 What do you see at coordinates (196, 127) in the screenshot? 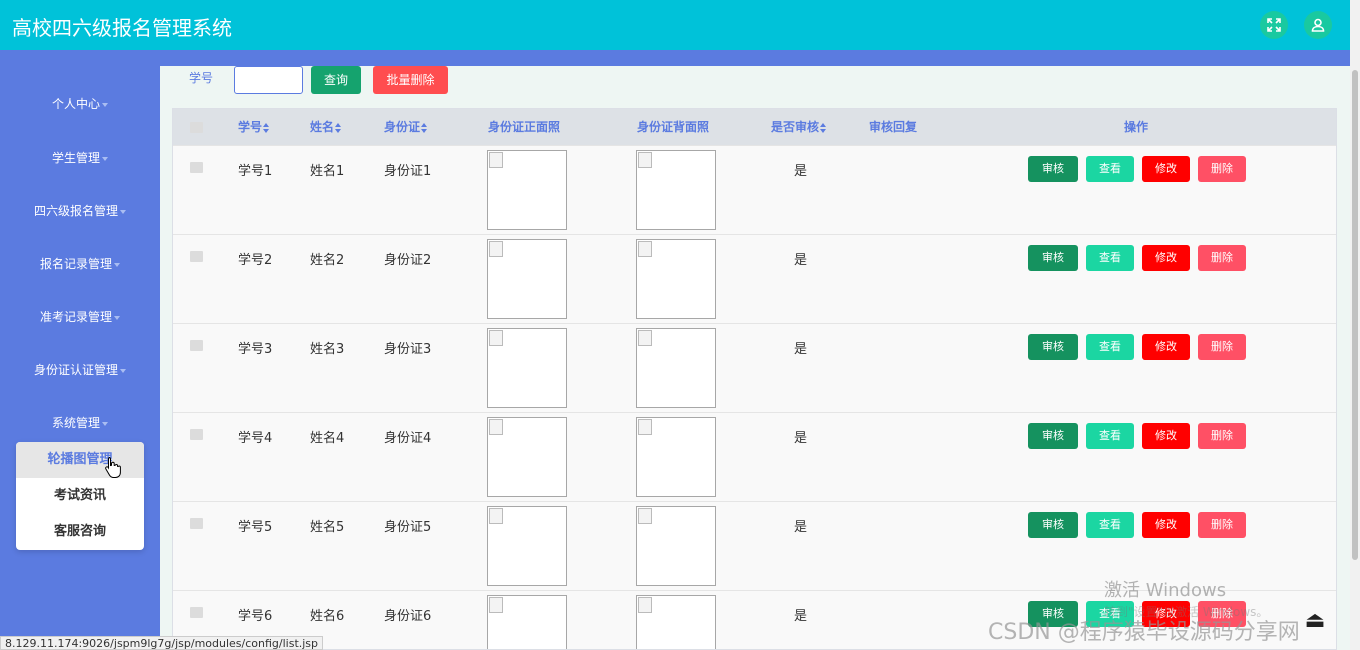
I see `select-all-checkbox` at bounding box center [196, 127].